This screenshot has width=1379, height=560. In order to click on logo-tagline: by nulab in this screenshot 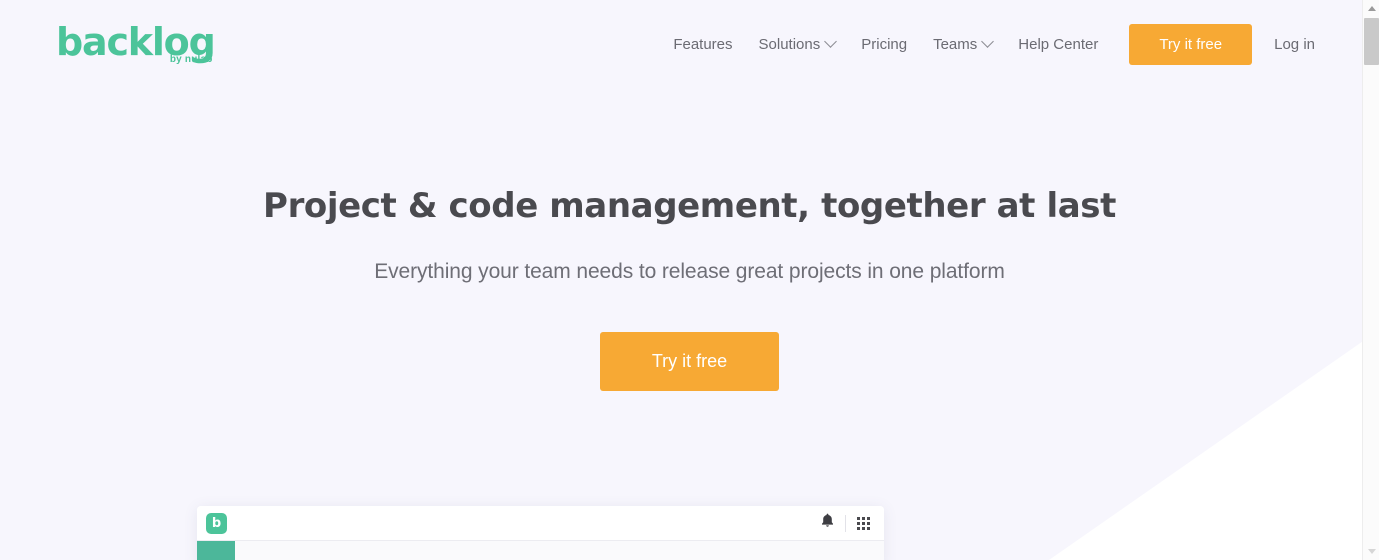, I will do `click(191, 59)`.